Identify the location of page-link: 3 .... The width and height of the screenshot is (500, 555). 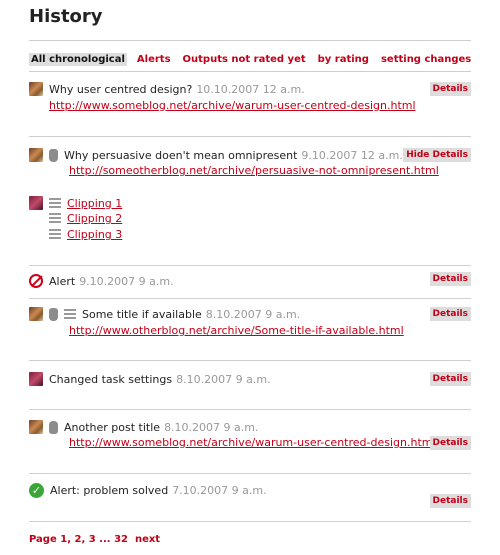
(100, 539).